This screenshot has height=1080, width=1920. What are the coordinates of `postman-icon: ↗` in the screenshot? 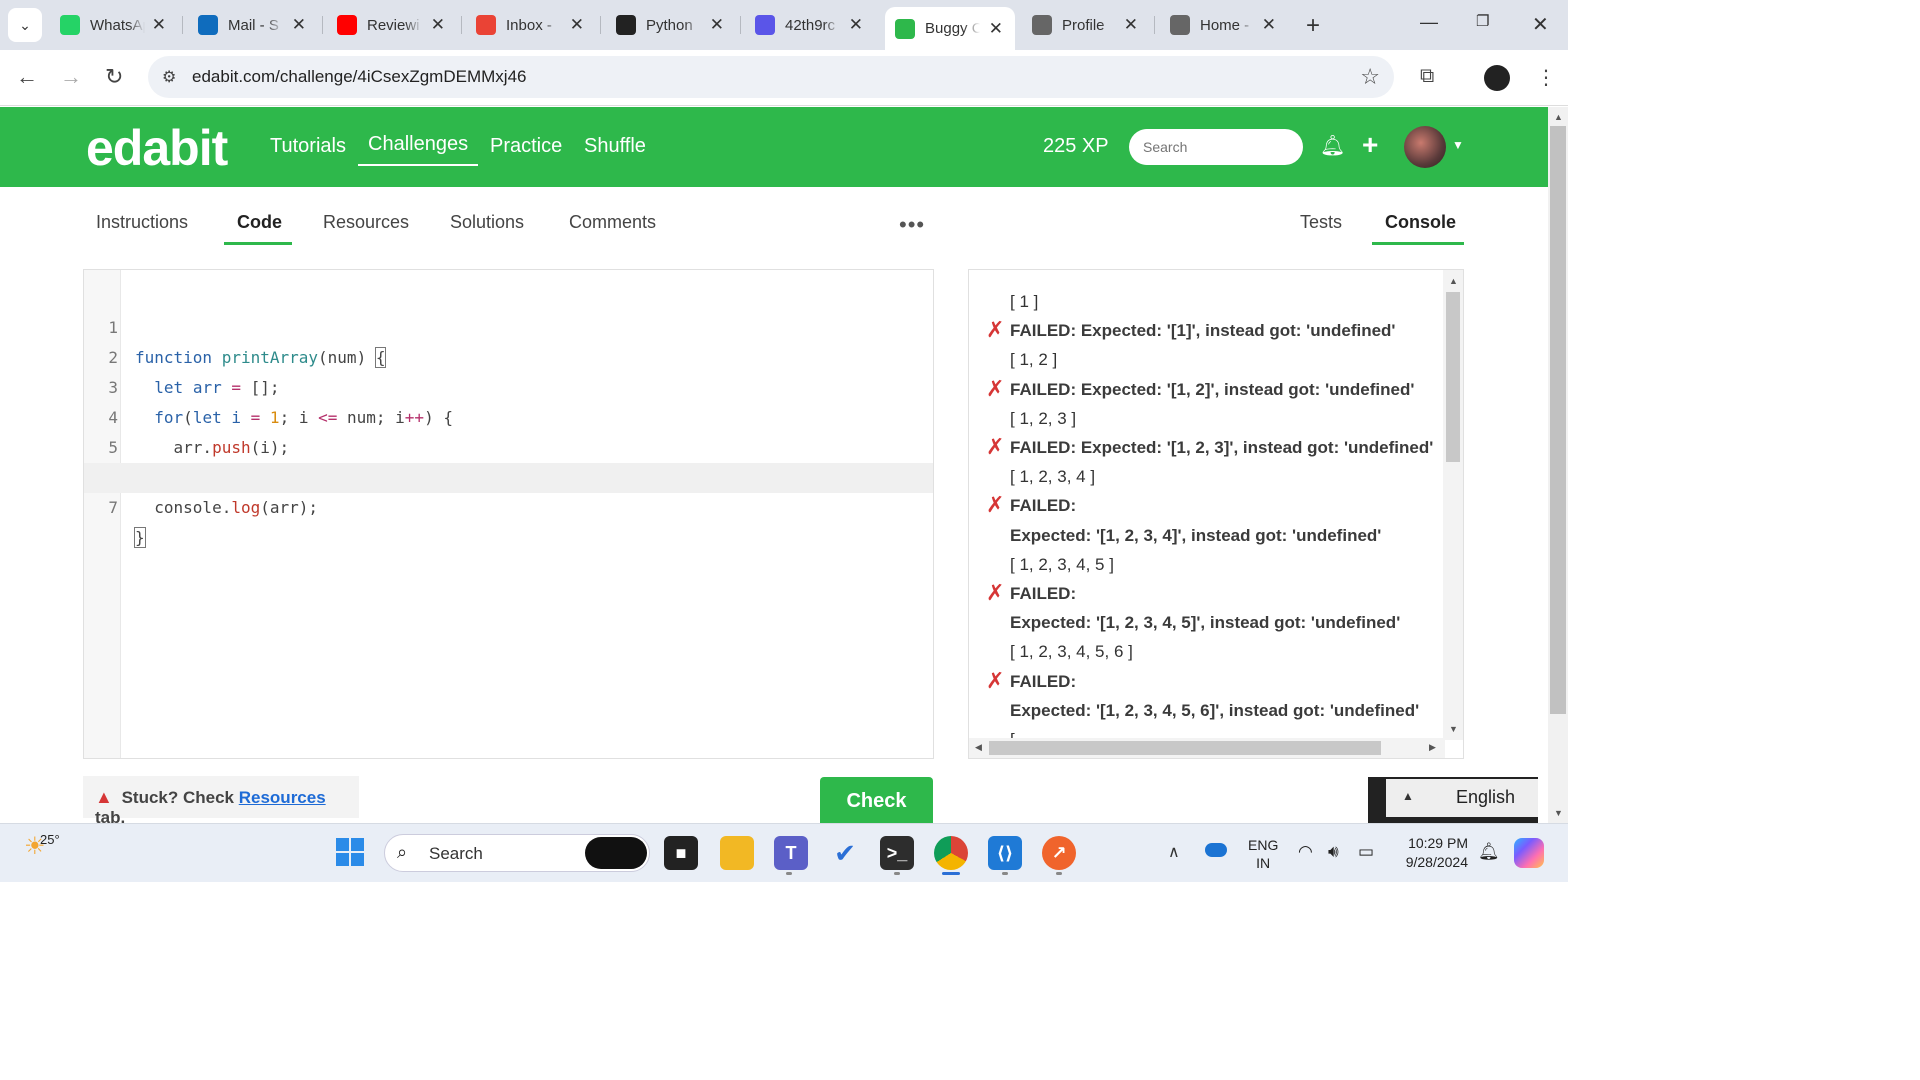 It's located at (1059, 853).